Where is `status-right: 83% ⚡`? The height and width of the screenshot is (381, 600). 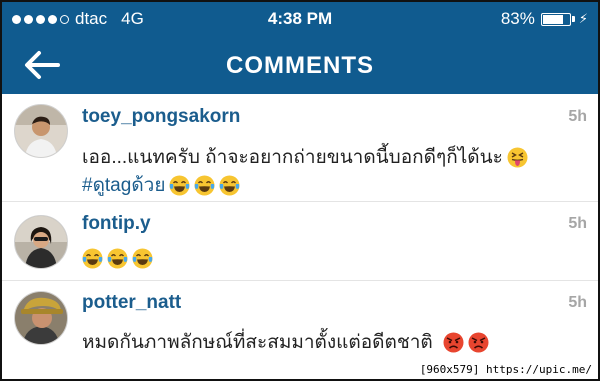 status-right: 83% ⚡ is located at coordinates (544, 19).